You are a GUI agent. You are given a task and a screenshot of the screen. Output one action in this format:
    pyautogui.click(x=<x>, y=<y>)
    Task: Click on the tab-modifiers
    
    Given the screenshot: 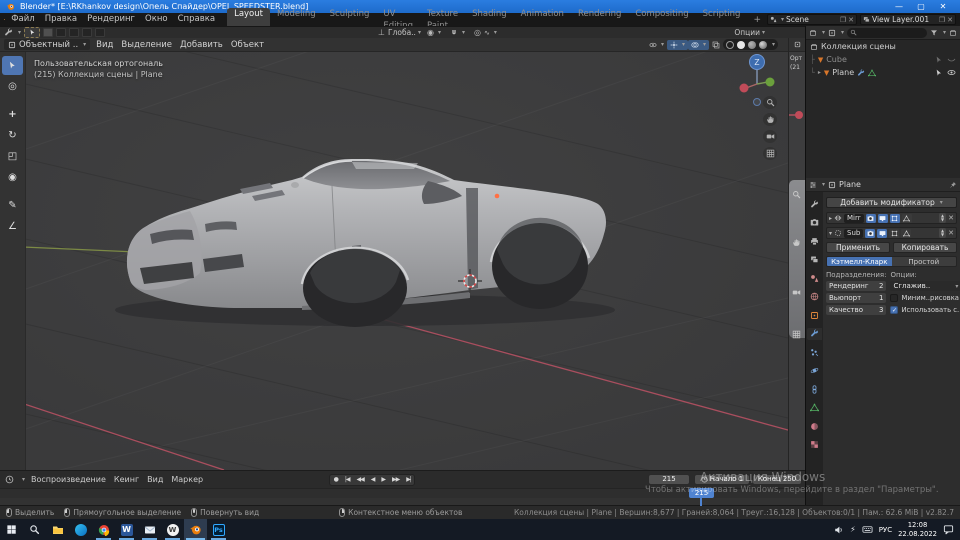 What is the action you would take?
    pyautogui.click(x=814, y=333)
    